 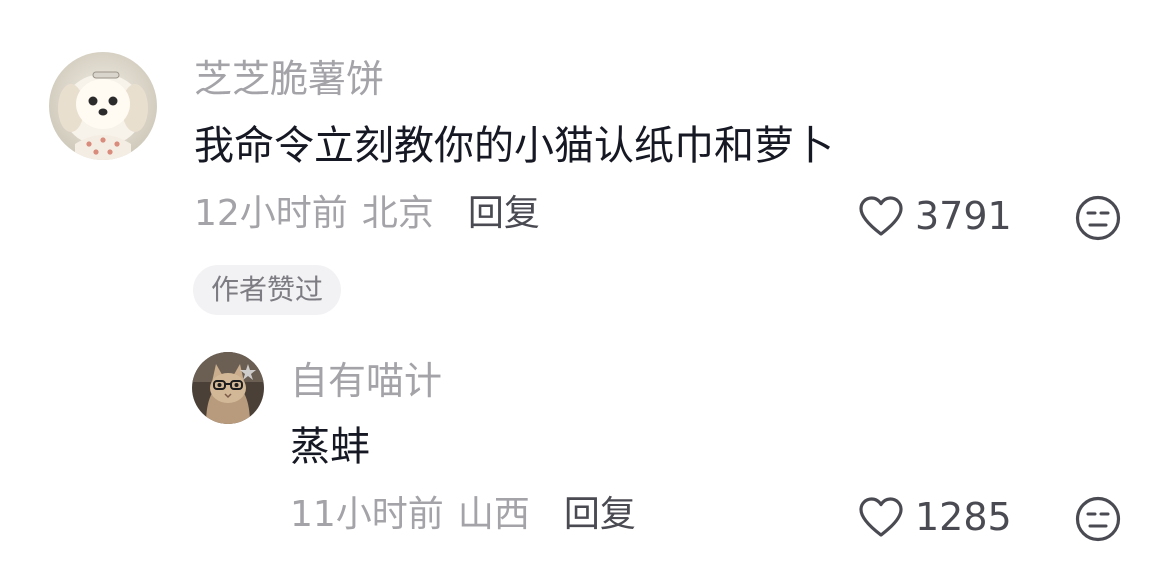 I want to click on cat-with-glasses-avatar-icon, so click(x=228, y=388).